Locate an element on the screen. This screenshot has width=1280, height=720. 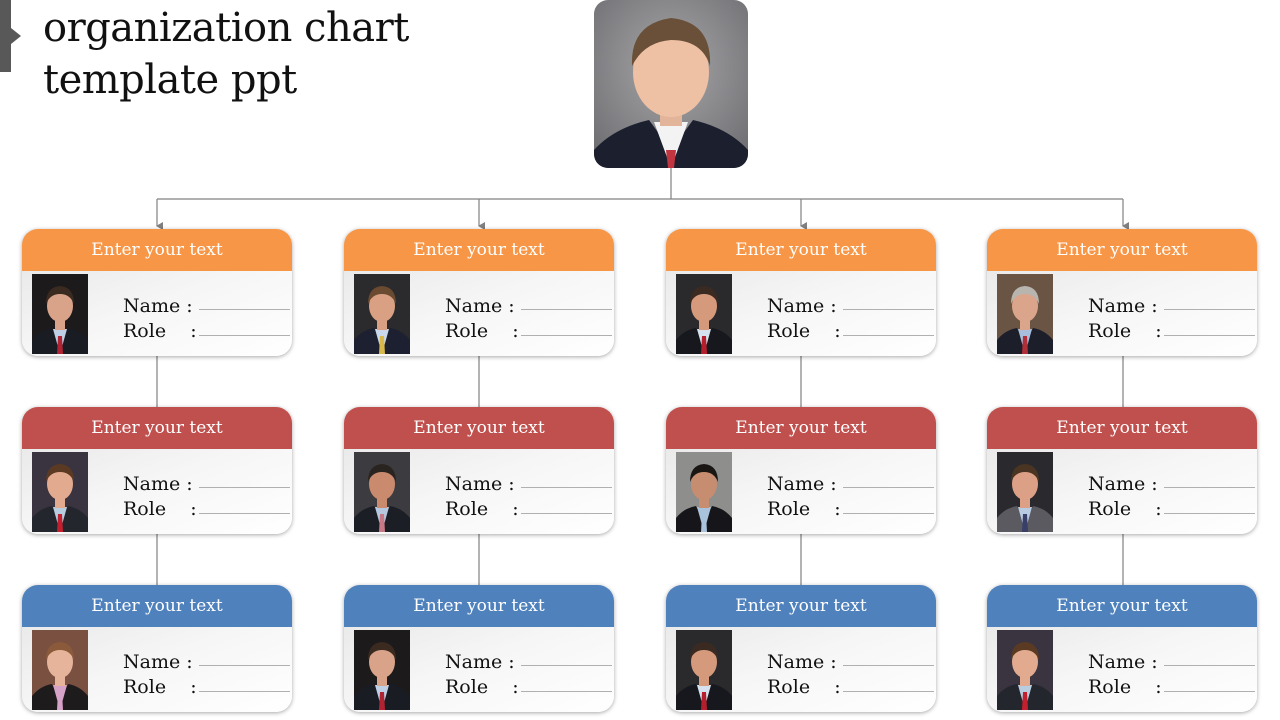
org-card-c2-r1: Enter your text Name : Role : is located at coordinates (479, 292).